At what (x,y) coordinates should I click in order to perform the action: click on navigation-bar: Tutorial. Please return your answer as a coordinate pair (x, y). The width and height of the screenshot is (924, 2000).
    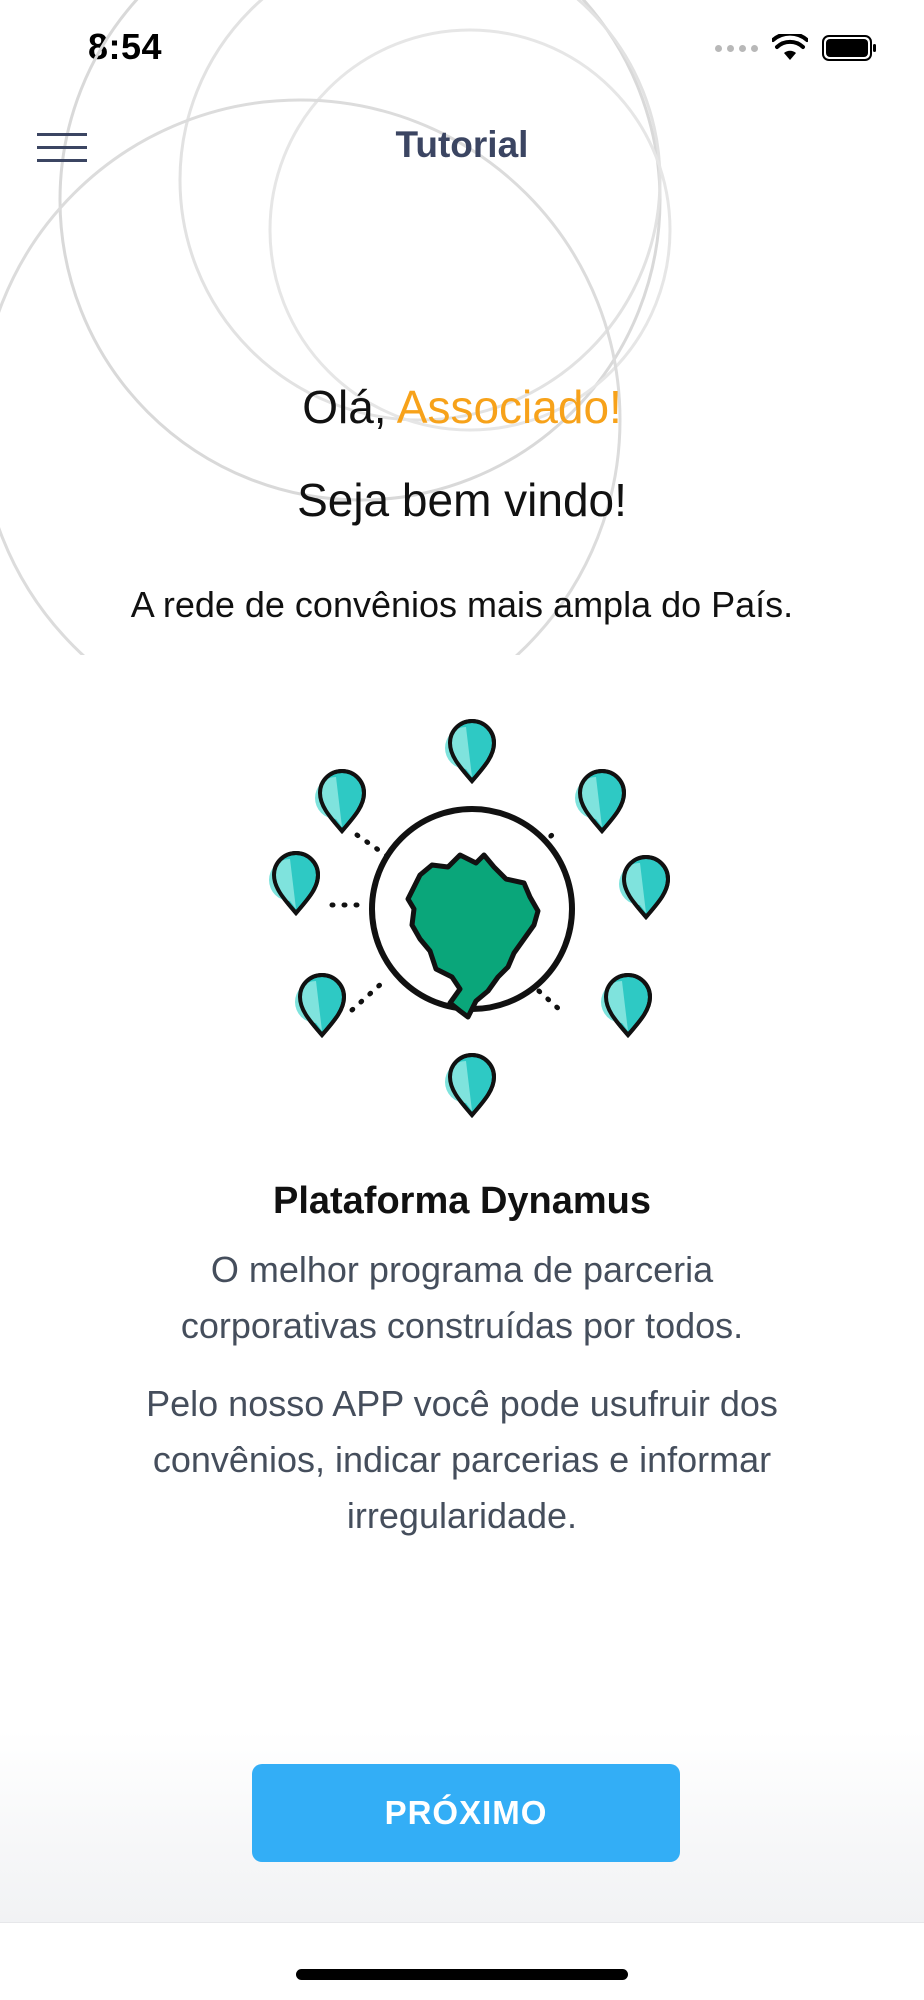
    Looking at the image, I should click on (462, 148).